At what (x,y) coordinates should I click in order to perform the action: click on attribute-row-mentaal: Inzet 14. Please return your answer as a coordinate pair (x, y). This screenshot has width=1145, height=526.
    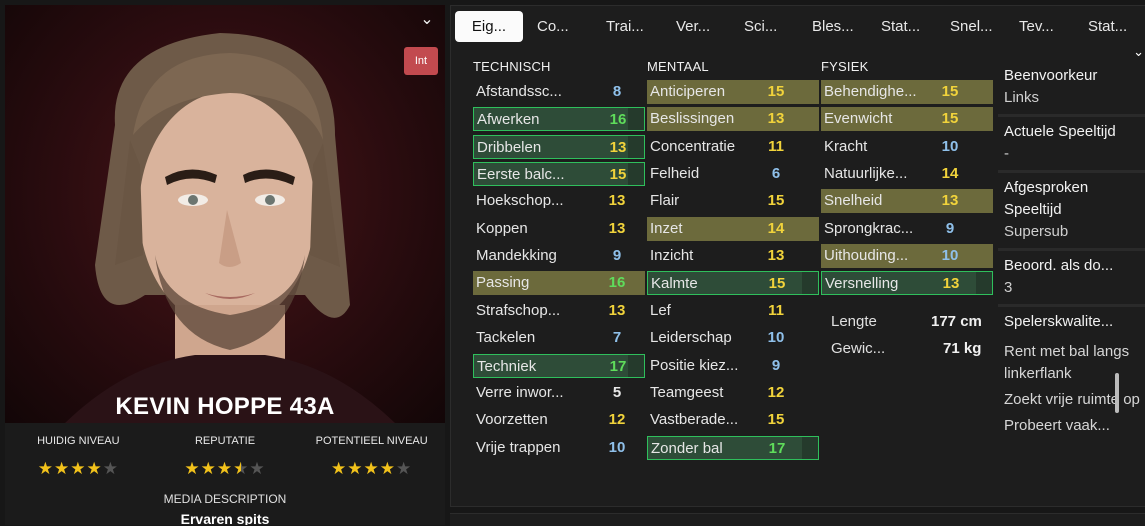
    Looking at the image, I should click on (733, 229).